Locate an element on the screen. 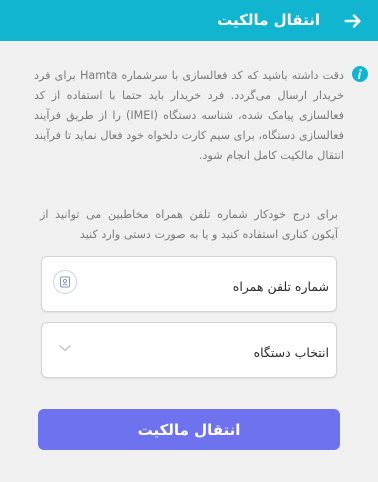 The image size is (378, 482). info-icon is located at coordinates (360, 74).